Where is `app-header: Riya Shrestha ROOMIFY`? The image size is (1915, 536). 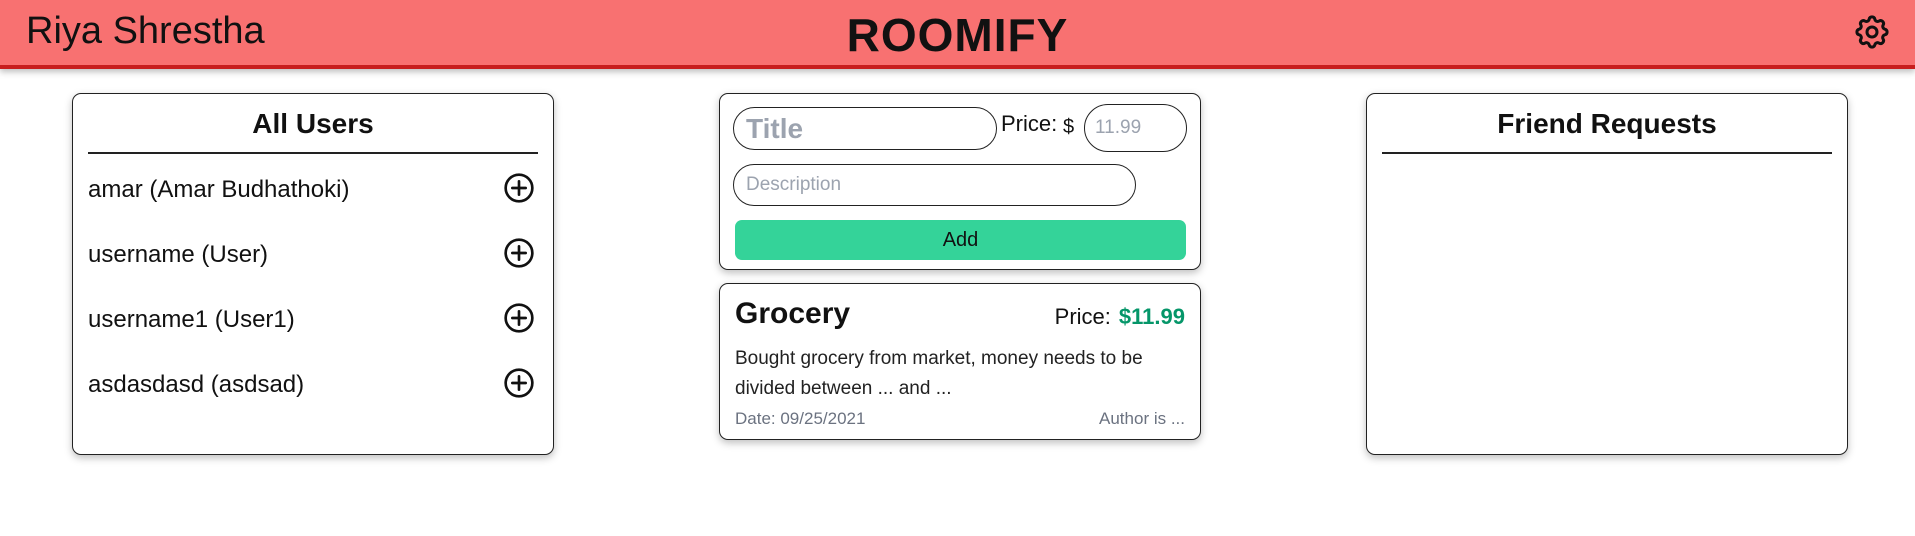
app-header: Riya Shrestha ROOMIFY is located at coordinates (957, 34).